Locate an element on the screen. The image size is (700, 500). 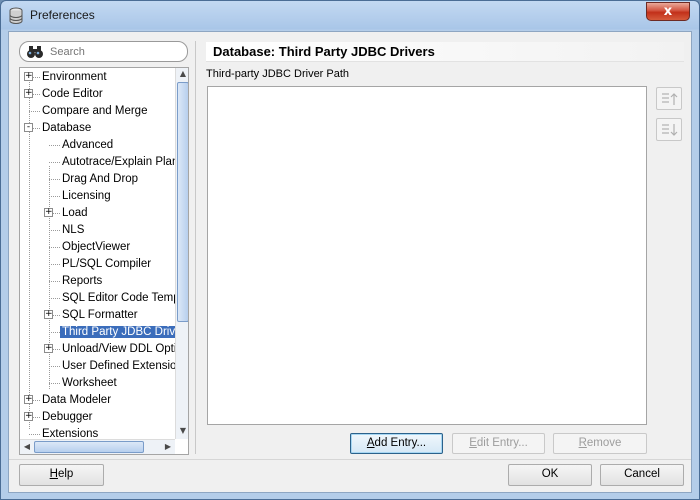
tree-item-label: Worksheet is located at coordinates (89, 383).